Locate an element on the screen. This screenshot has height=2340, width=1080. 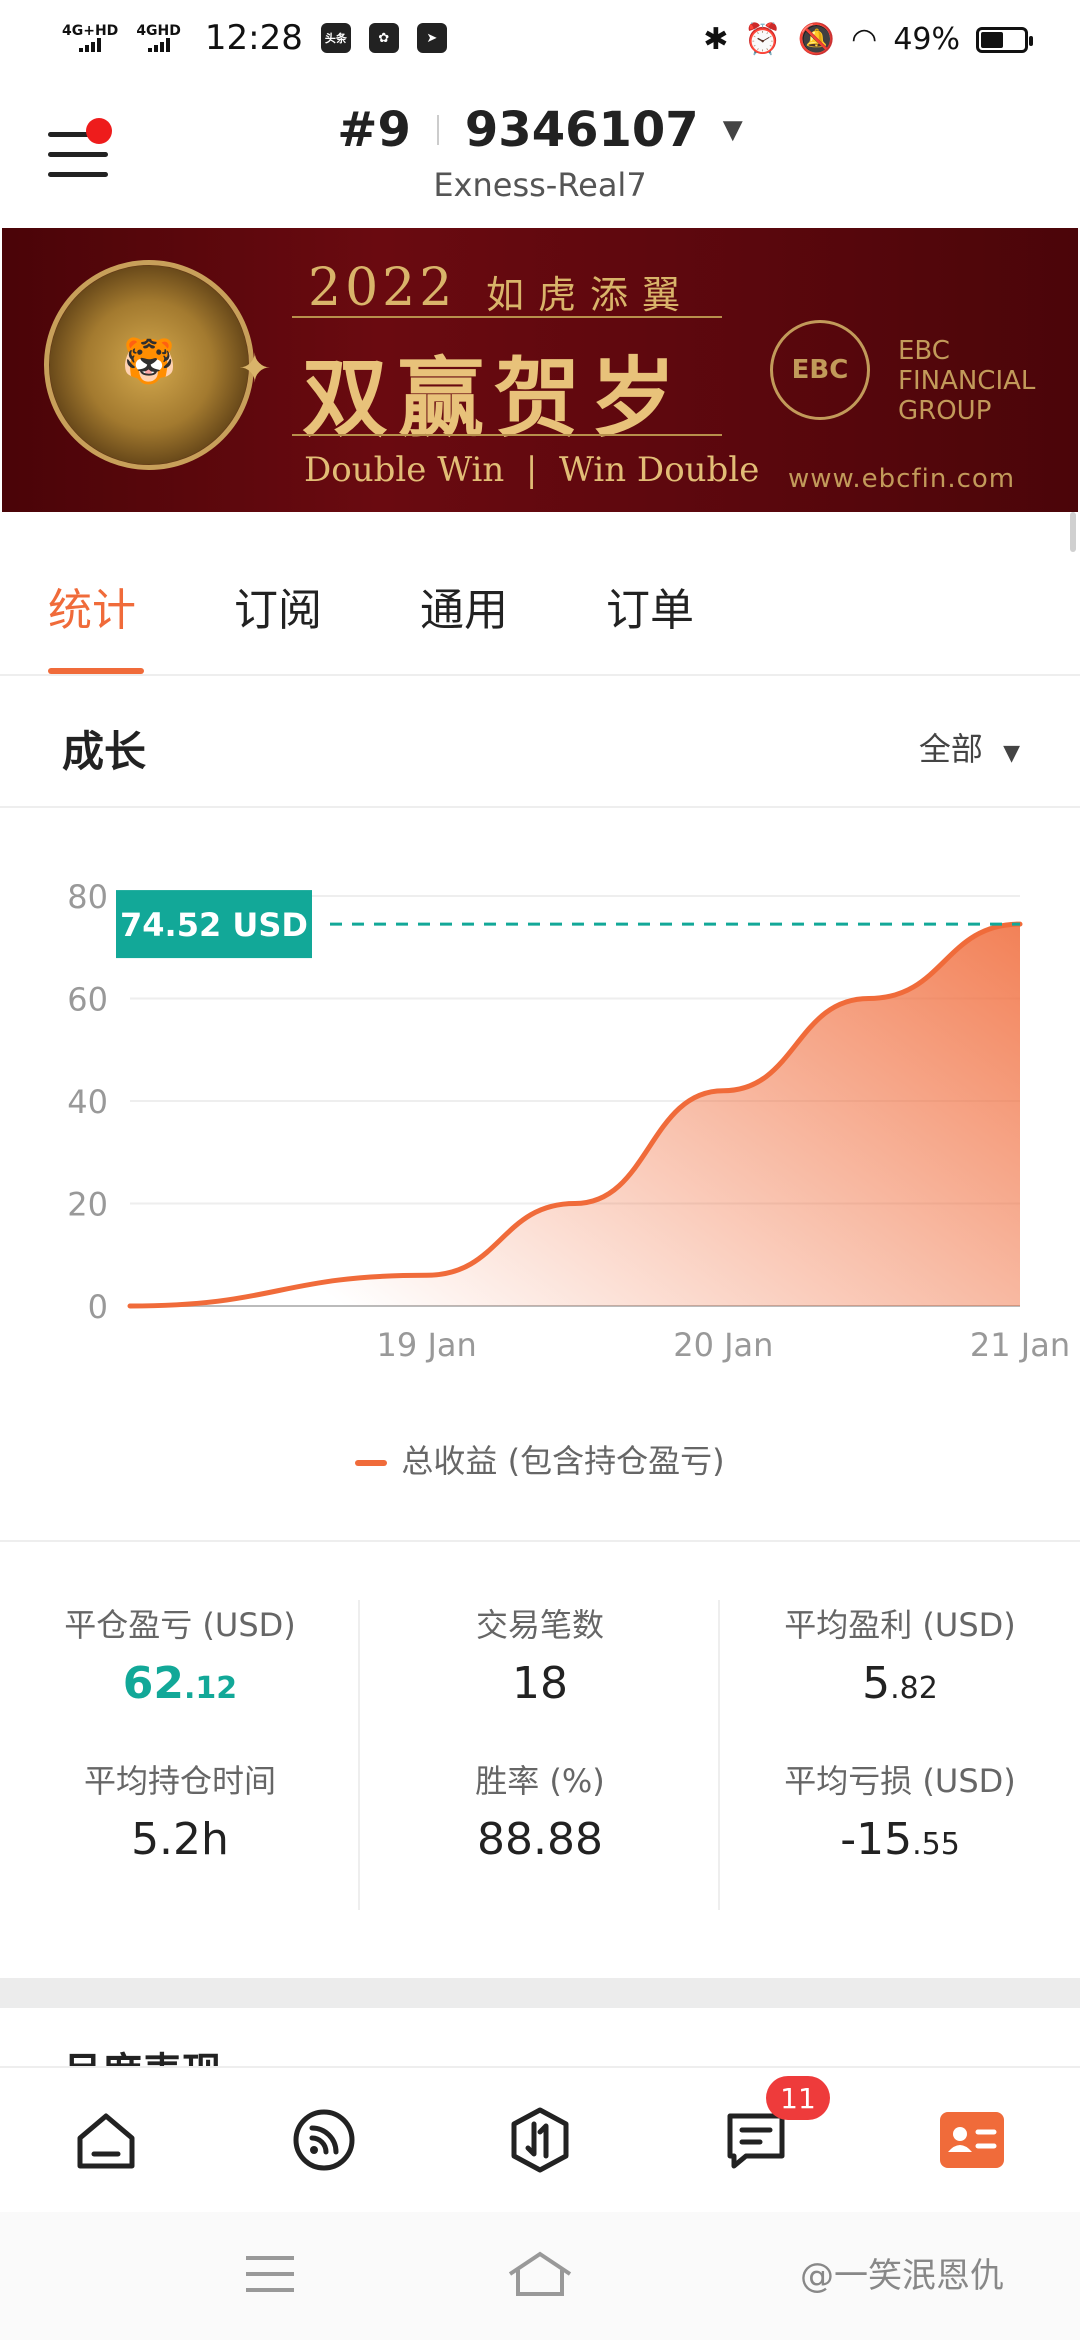
signal-4g: 4GHD is located at coordinates (158, 38).